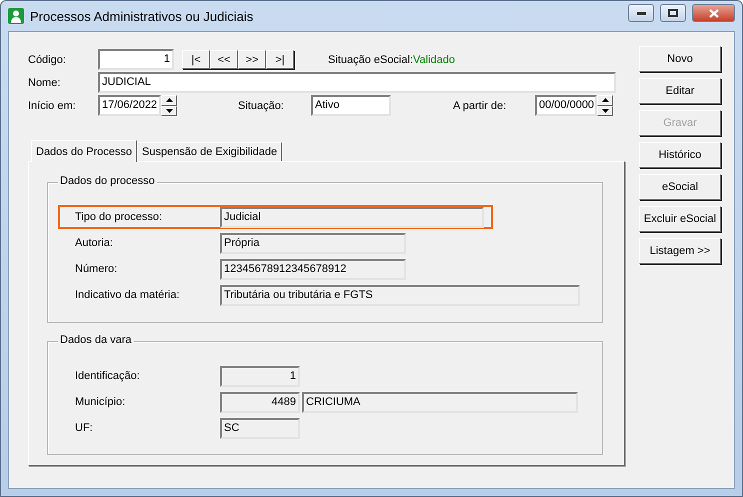 This screenshot has height=497, width=743. Describe the element at coordinates (434, 60) in the screenshot. I see `status-value: Validado` at that location.